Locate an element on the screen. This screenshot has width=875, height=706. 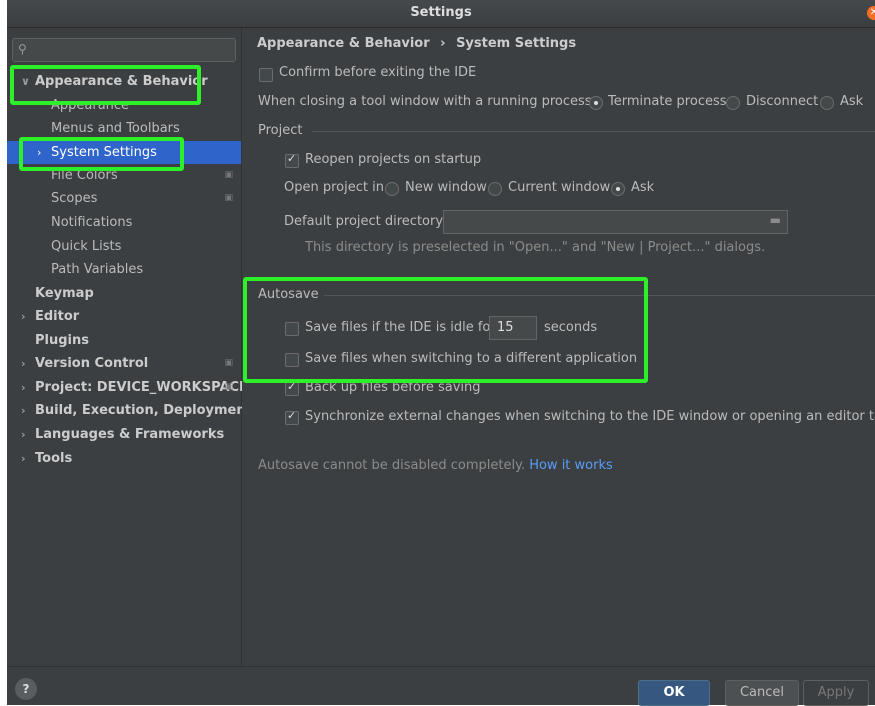
autosave-note-text: Autosave cannot be disabled completely. is located at coordinates (392, 465).